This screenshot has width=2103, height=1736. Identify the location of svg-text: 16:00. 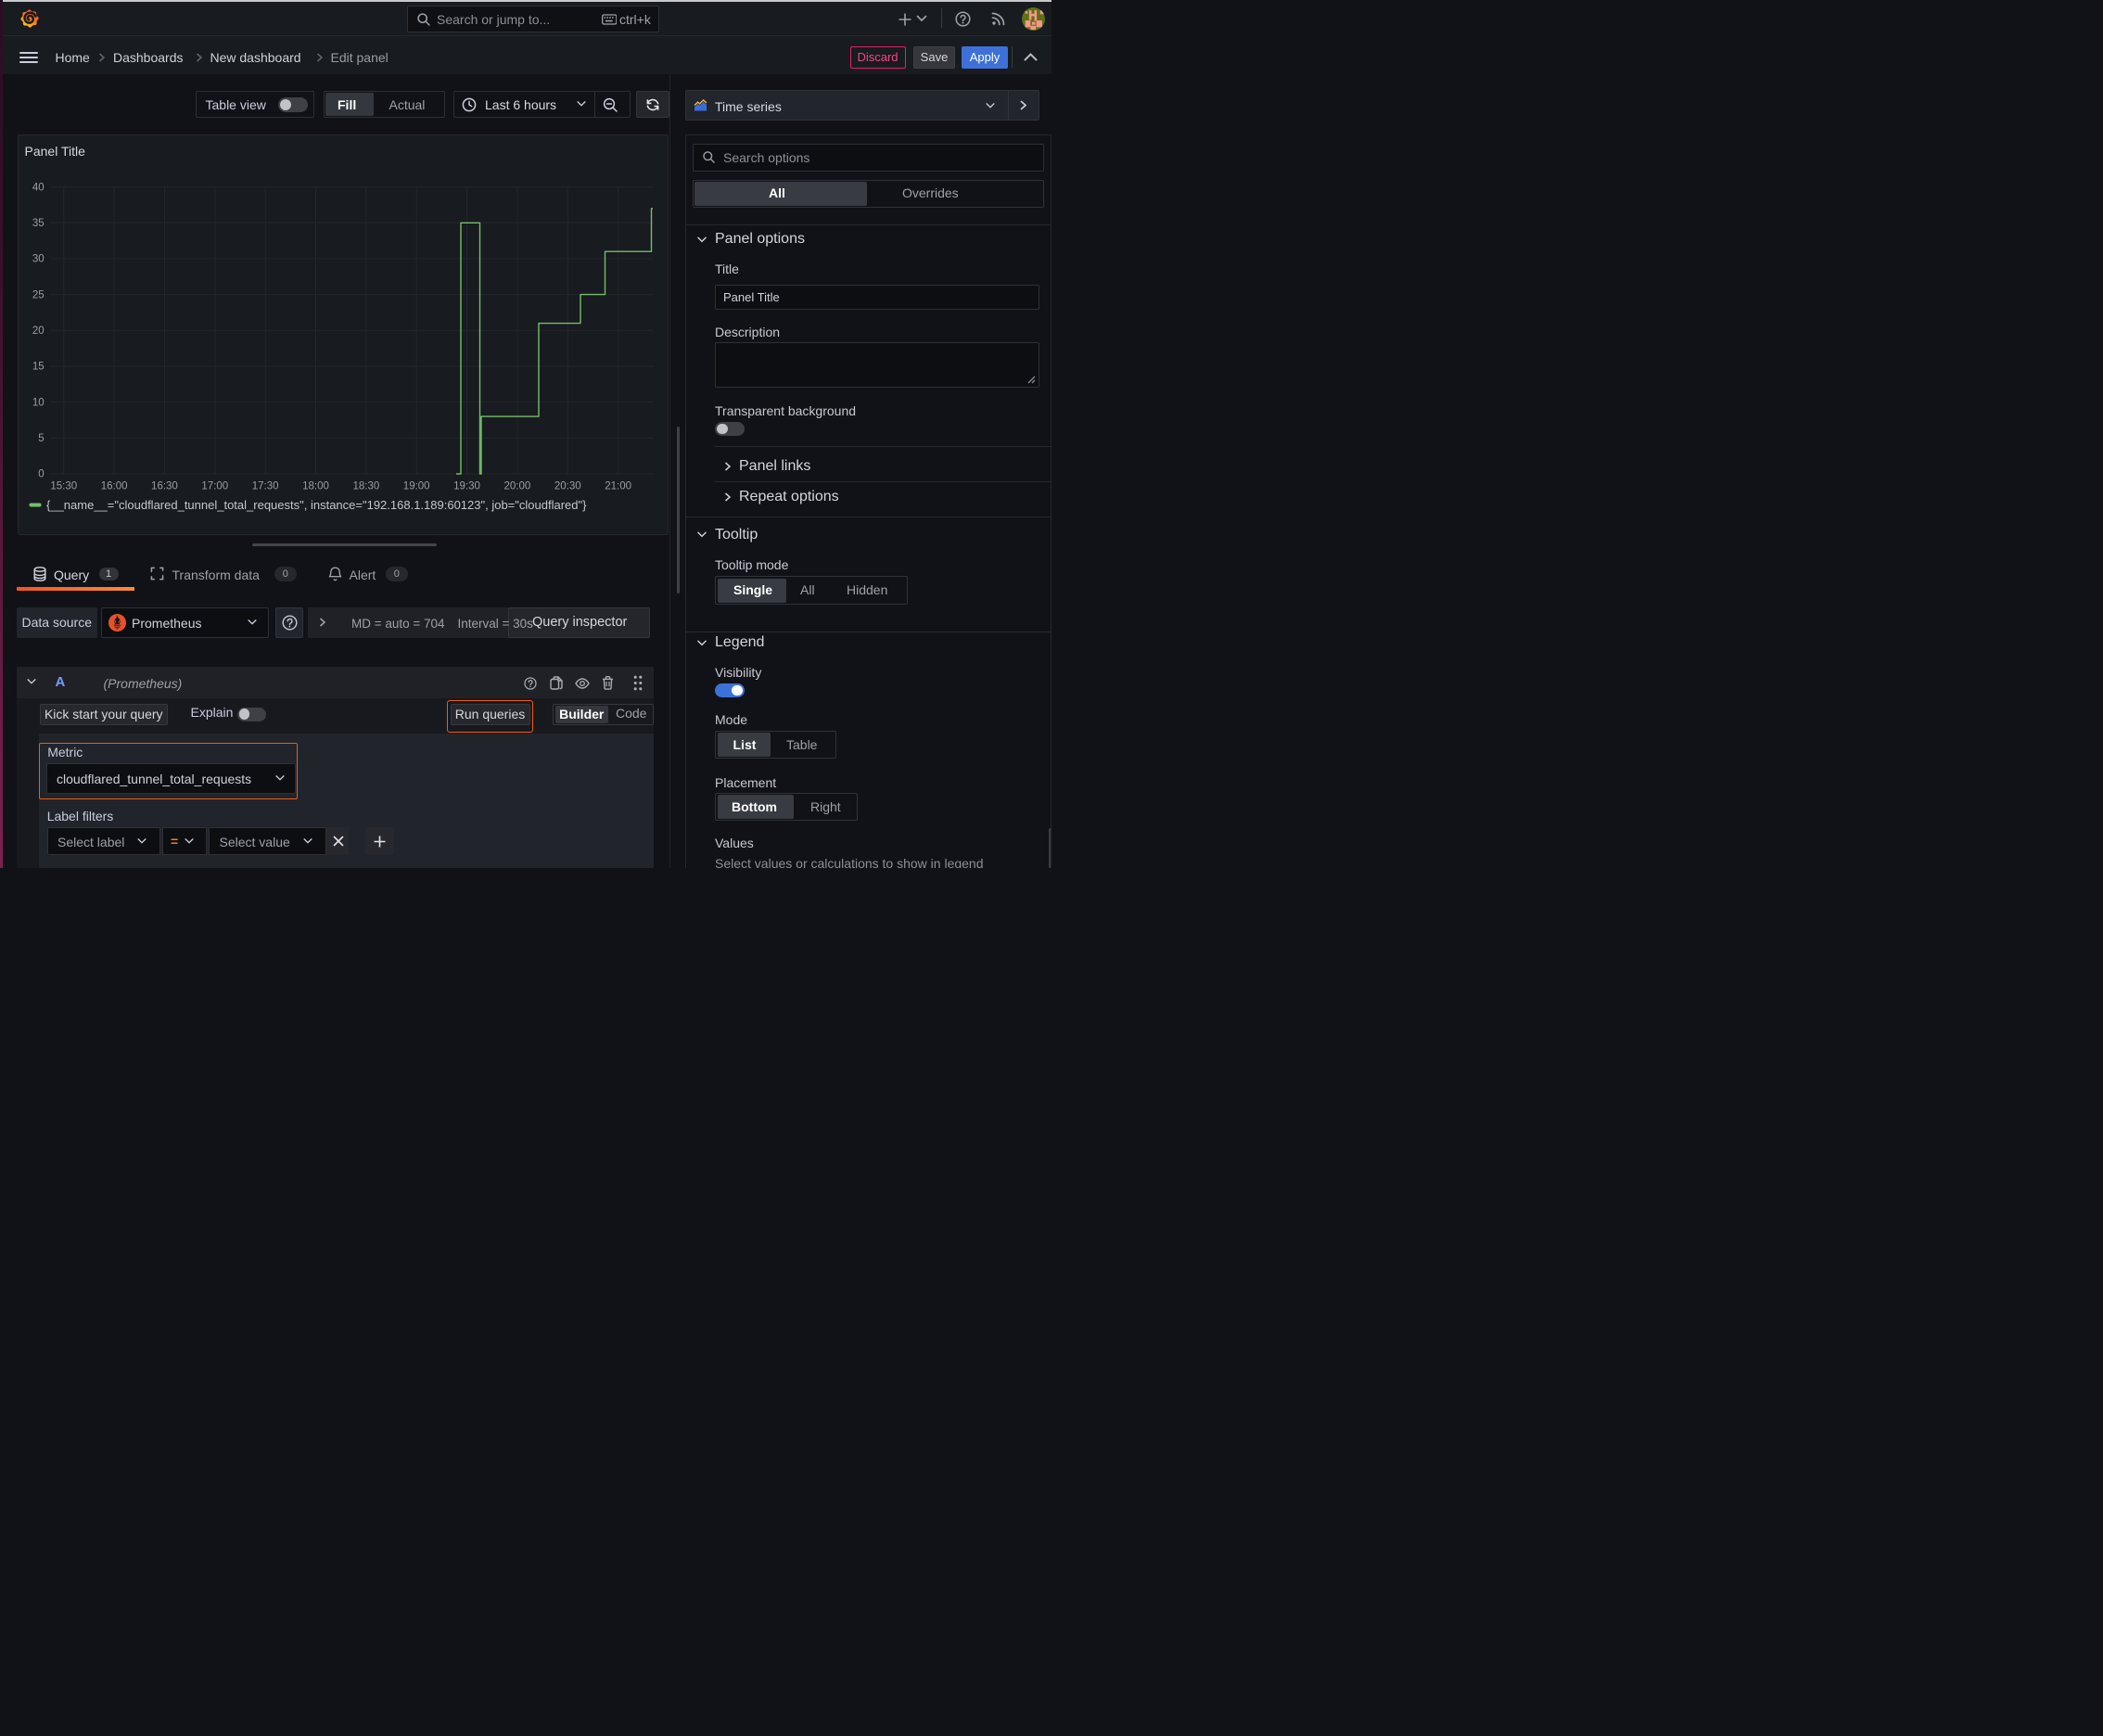
(113, 487).